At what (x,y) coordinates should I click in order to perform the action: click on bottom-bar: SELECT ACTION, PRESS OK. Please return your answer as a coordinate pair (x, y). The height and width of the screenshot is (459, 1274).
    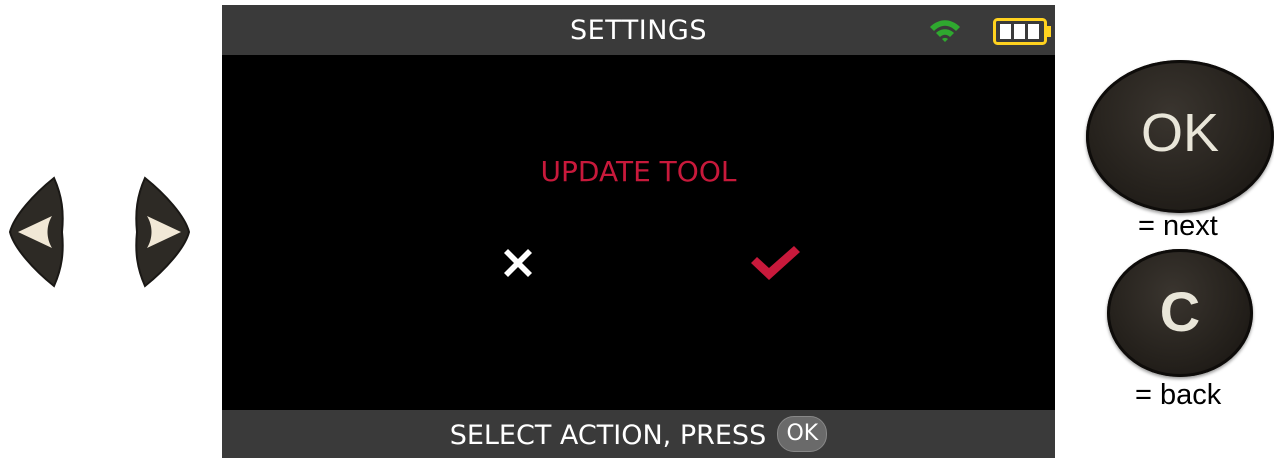
    Looking at the image, I should click on (638, 434).